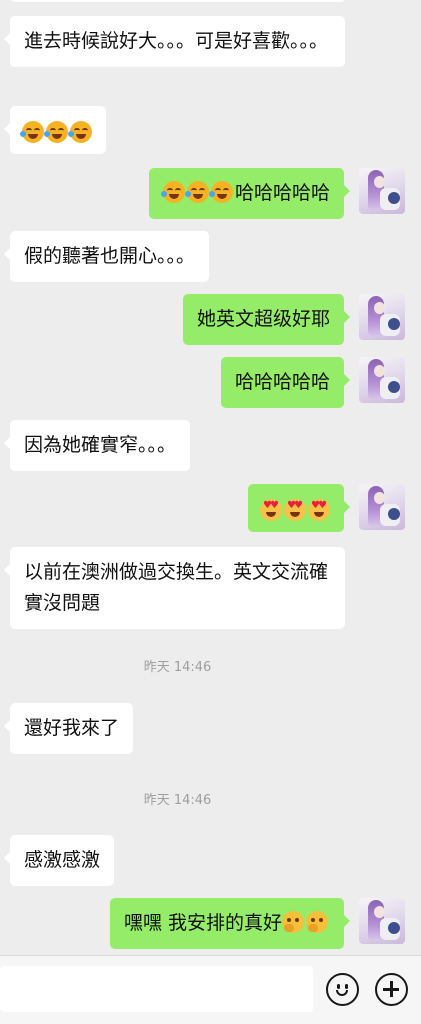  I want to click on outgoing-message-bubble, so click(299, 508).